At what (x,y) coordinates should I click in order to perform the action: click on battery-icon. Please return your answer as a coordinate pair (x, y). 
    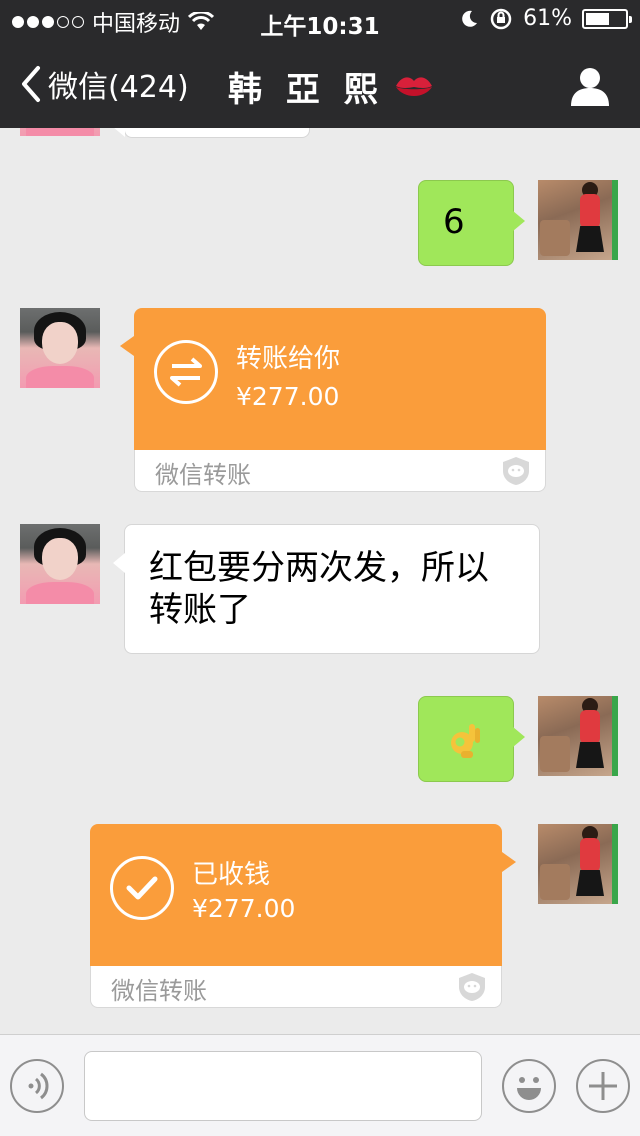
    Looking at the image, I should click on (607, 18).